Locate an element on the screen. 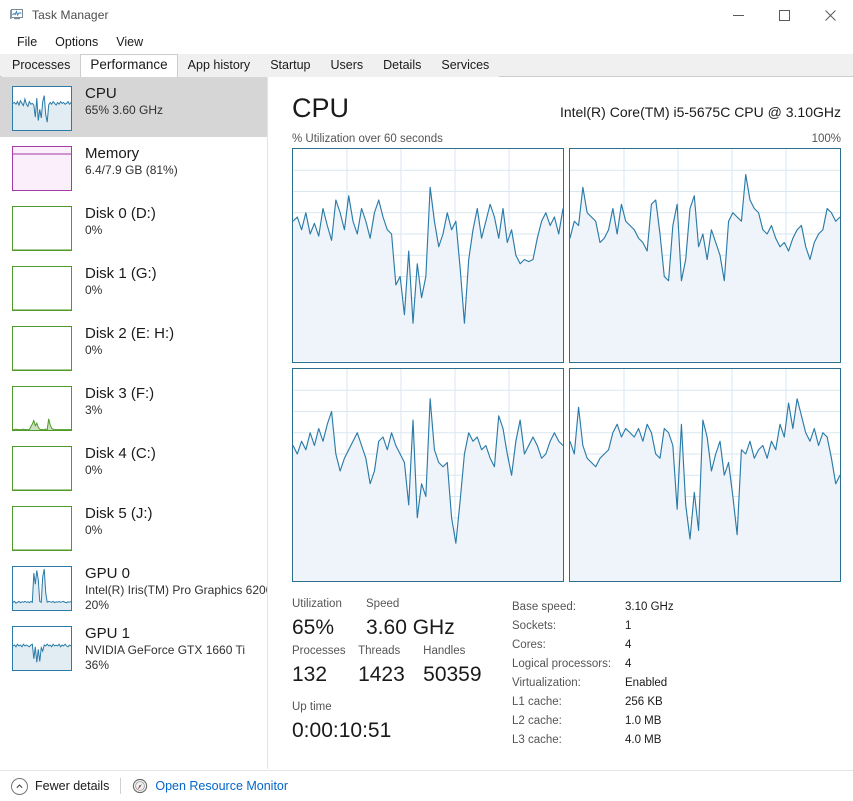 This screenshot has width=853, height=801. footer-divider is located at coordinates (121, 786).